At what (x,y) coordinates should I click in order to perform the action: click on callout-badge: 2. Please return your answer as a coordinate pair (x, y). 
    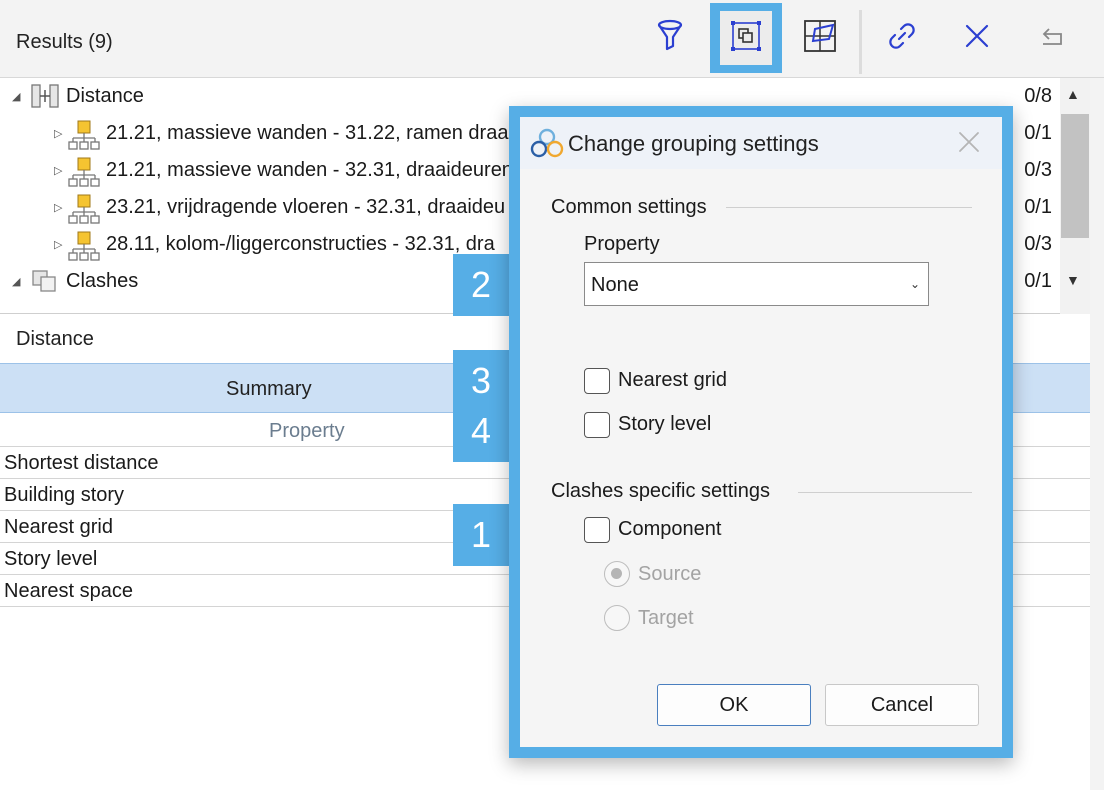
    Looking at the image, I should click on (481, 285).